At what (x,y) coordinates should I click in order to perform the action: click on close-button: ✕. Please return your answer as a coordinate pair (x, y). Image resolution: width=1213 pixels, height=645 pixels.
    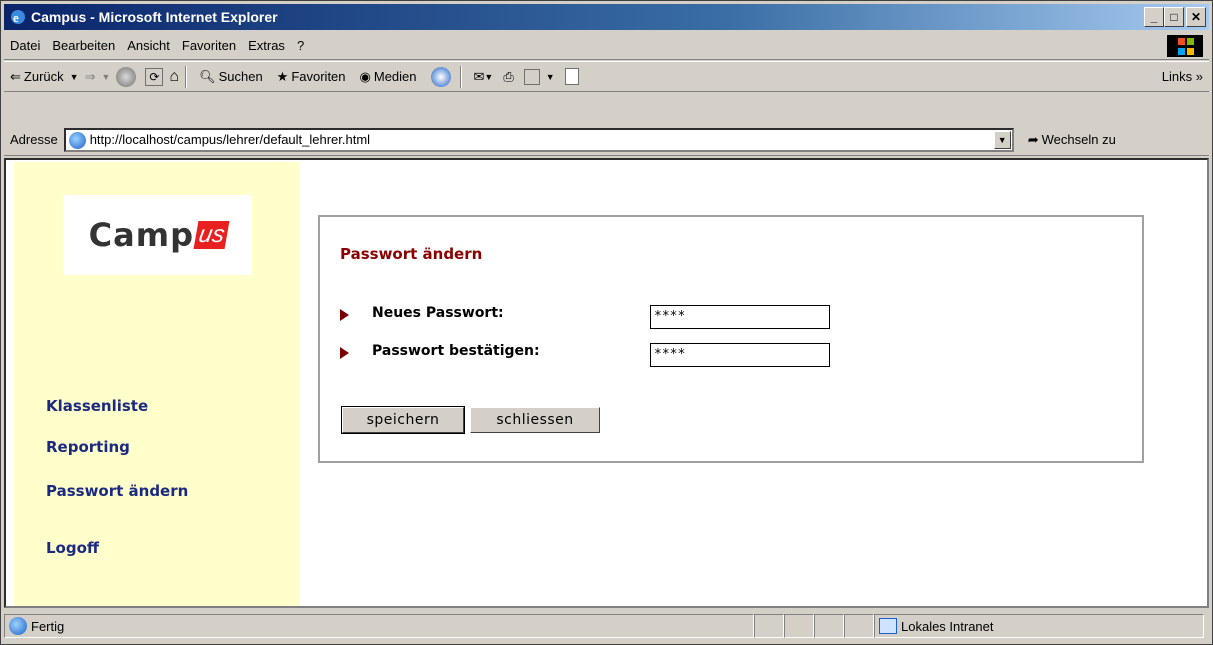
    Looking at the image, I should click on (1196, 17).